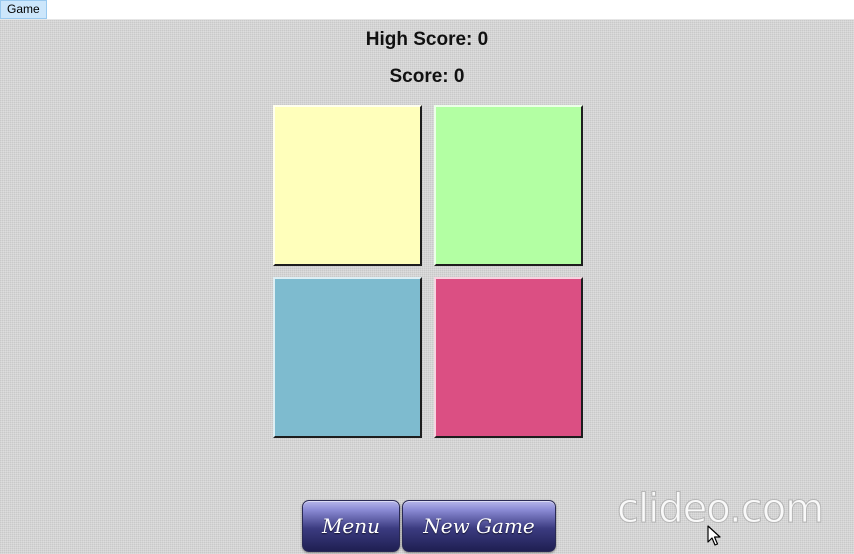 The height and width of the screenshot is (554, 854). What do you see at coordinates (479, 526) in the screenshot?
I see `new-game-button: New Game` at bounding box center [479, 526].